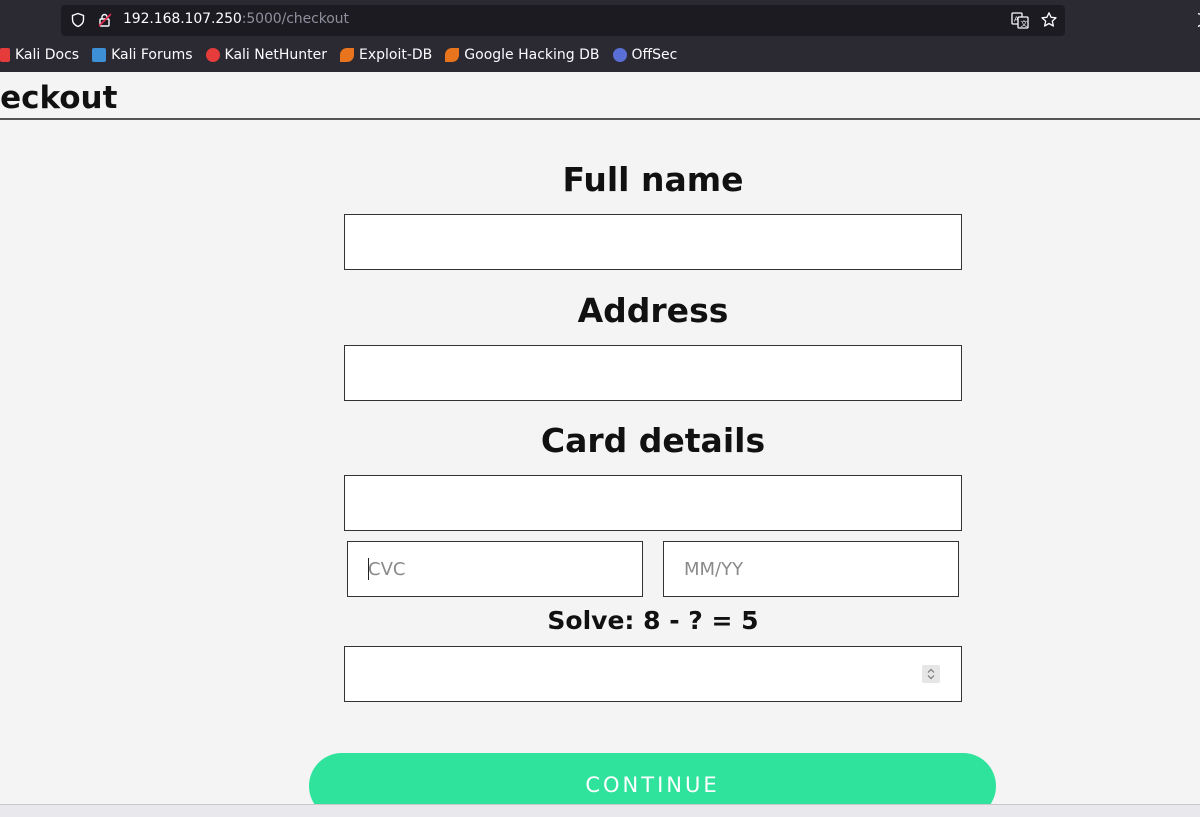 The width and height of the screenshot is (1200, 817). What do you see at coordinates (653, 242) in the screenshot?
I see `full-name-input` at bounding box center [653, 242].